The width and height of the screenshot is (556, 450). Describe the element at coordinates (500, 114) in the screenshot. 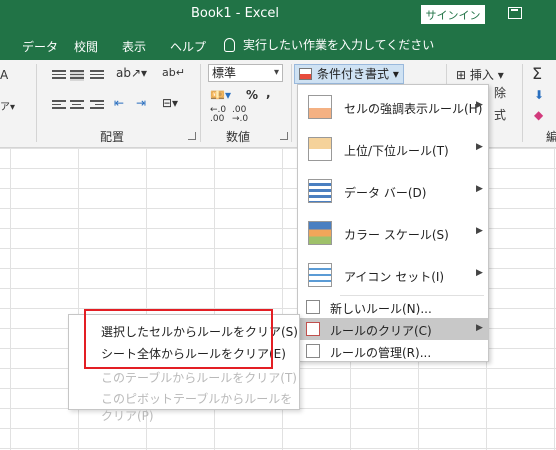

I see `format-cells-fragment: 式` at that location.